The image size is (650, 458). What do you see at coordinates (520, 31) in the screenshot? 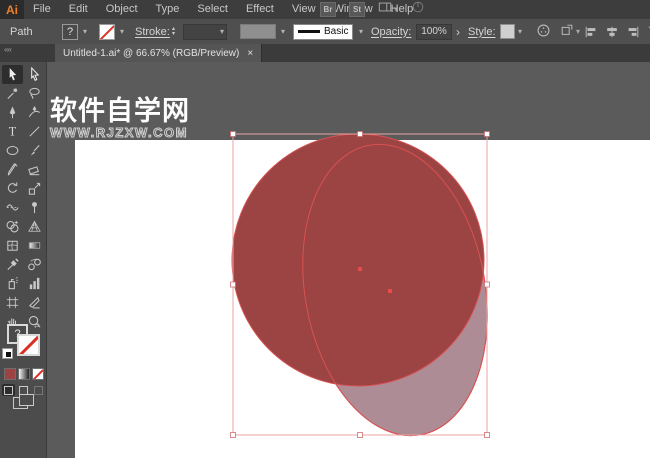
I see `style-chevron-icon: ▾` at bounding box center [520, 31].